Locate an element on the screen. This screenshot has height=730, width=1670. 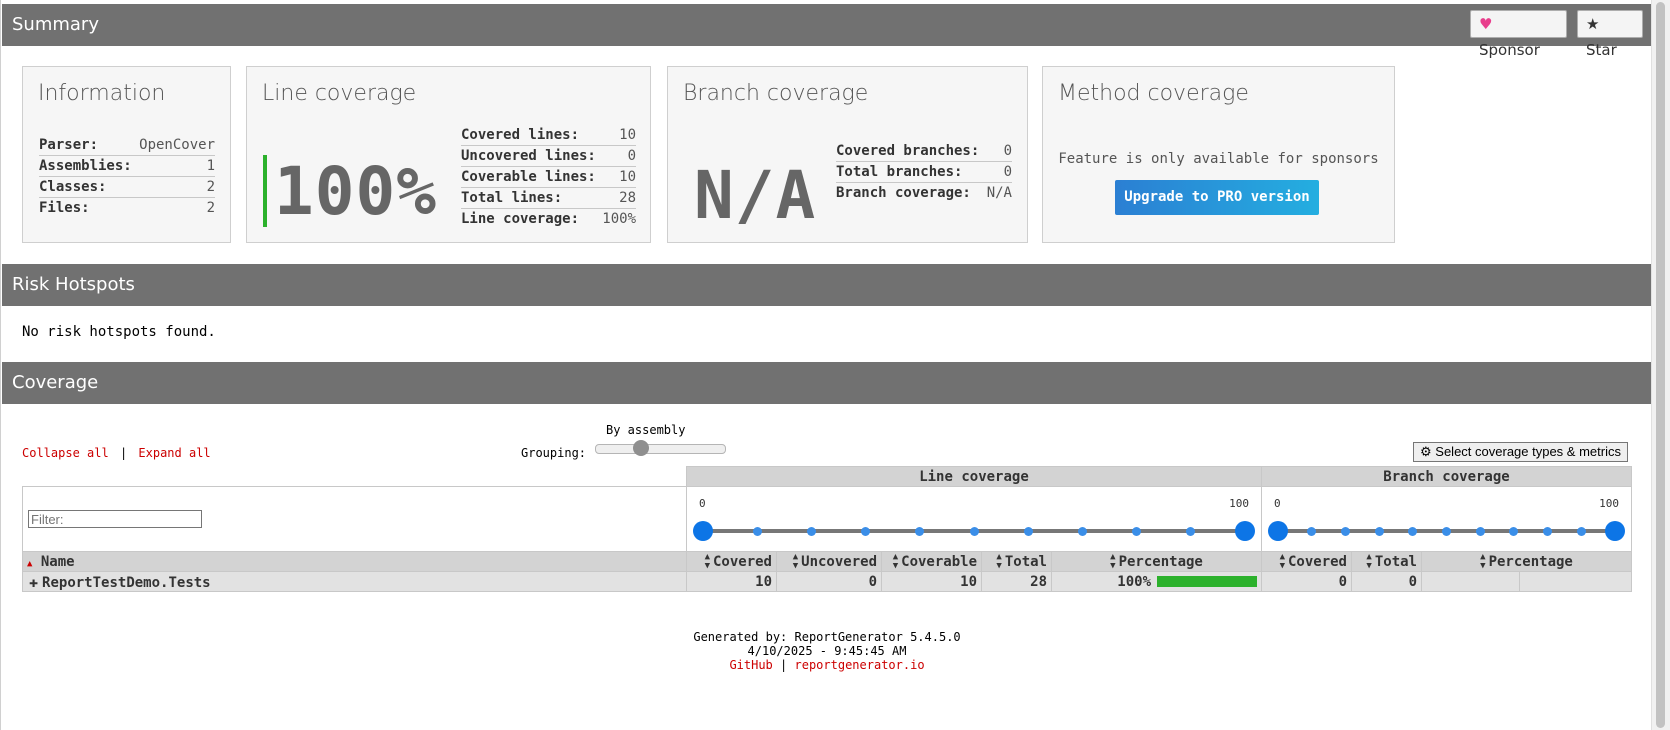
row-covered: 10 is located at coordinates (731, 581).